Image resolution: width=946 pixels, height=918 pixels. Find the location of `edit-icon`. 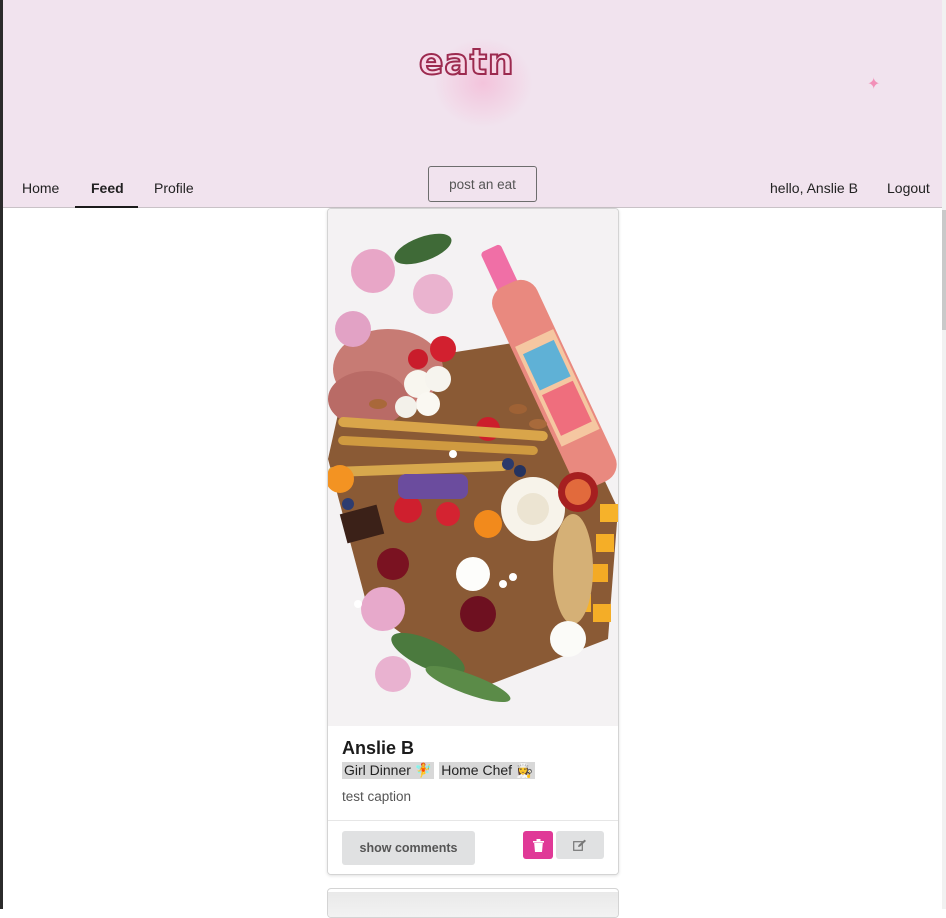

edit-icon is located at coordinates (579, 845).